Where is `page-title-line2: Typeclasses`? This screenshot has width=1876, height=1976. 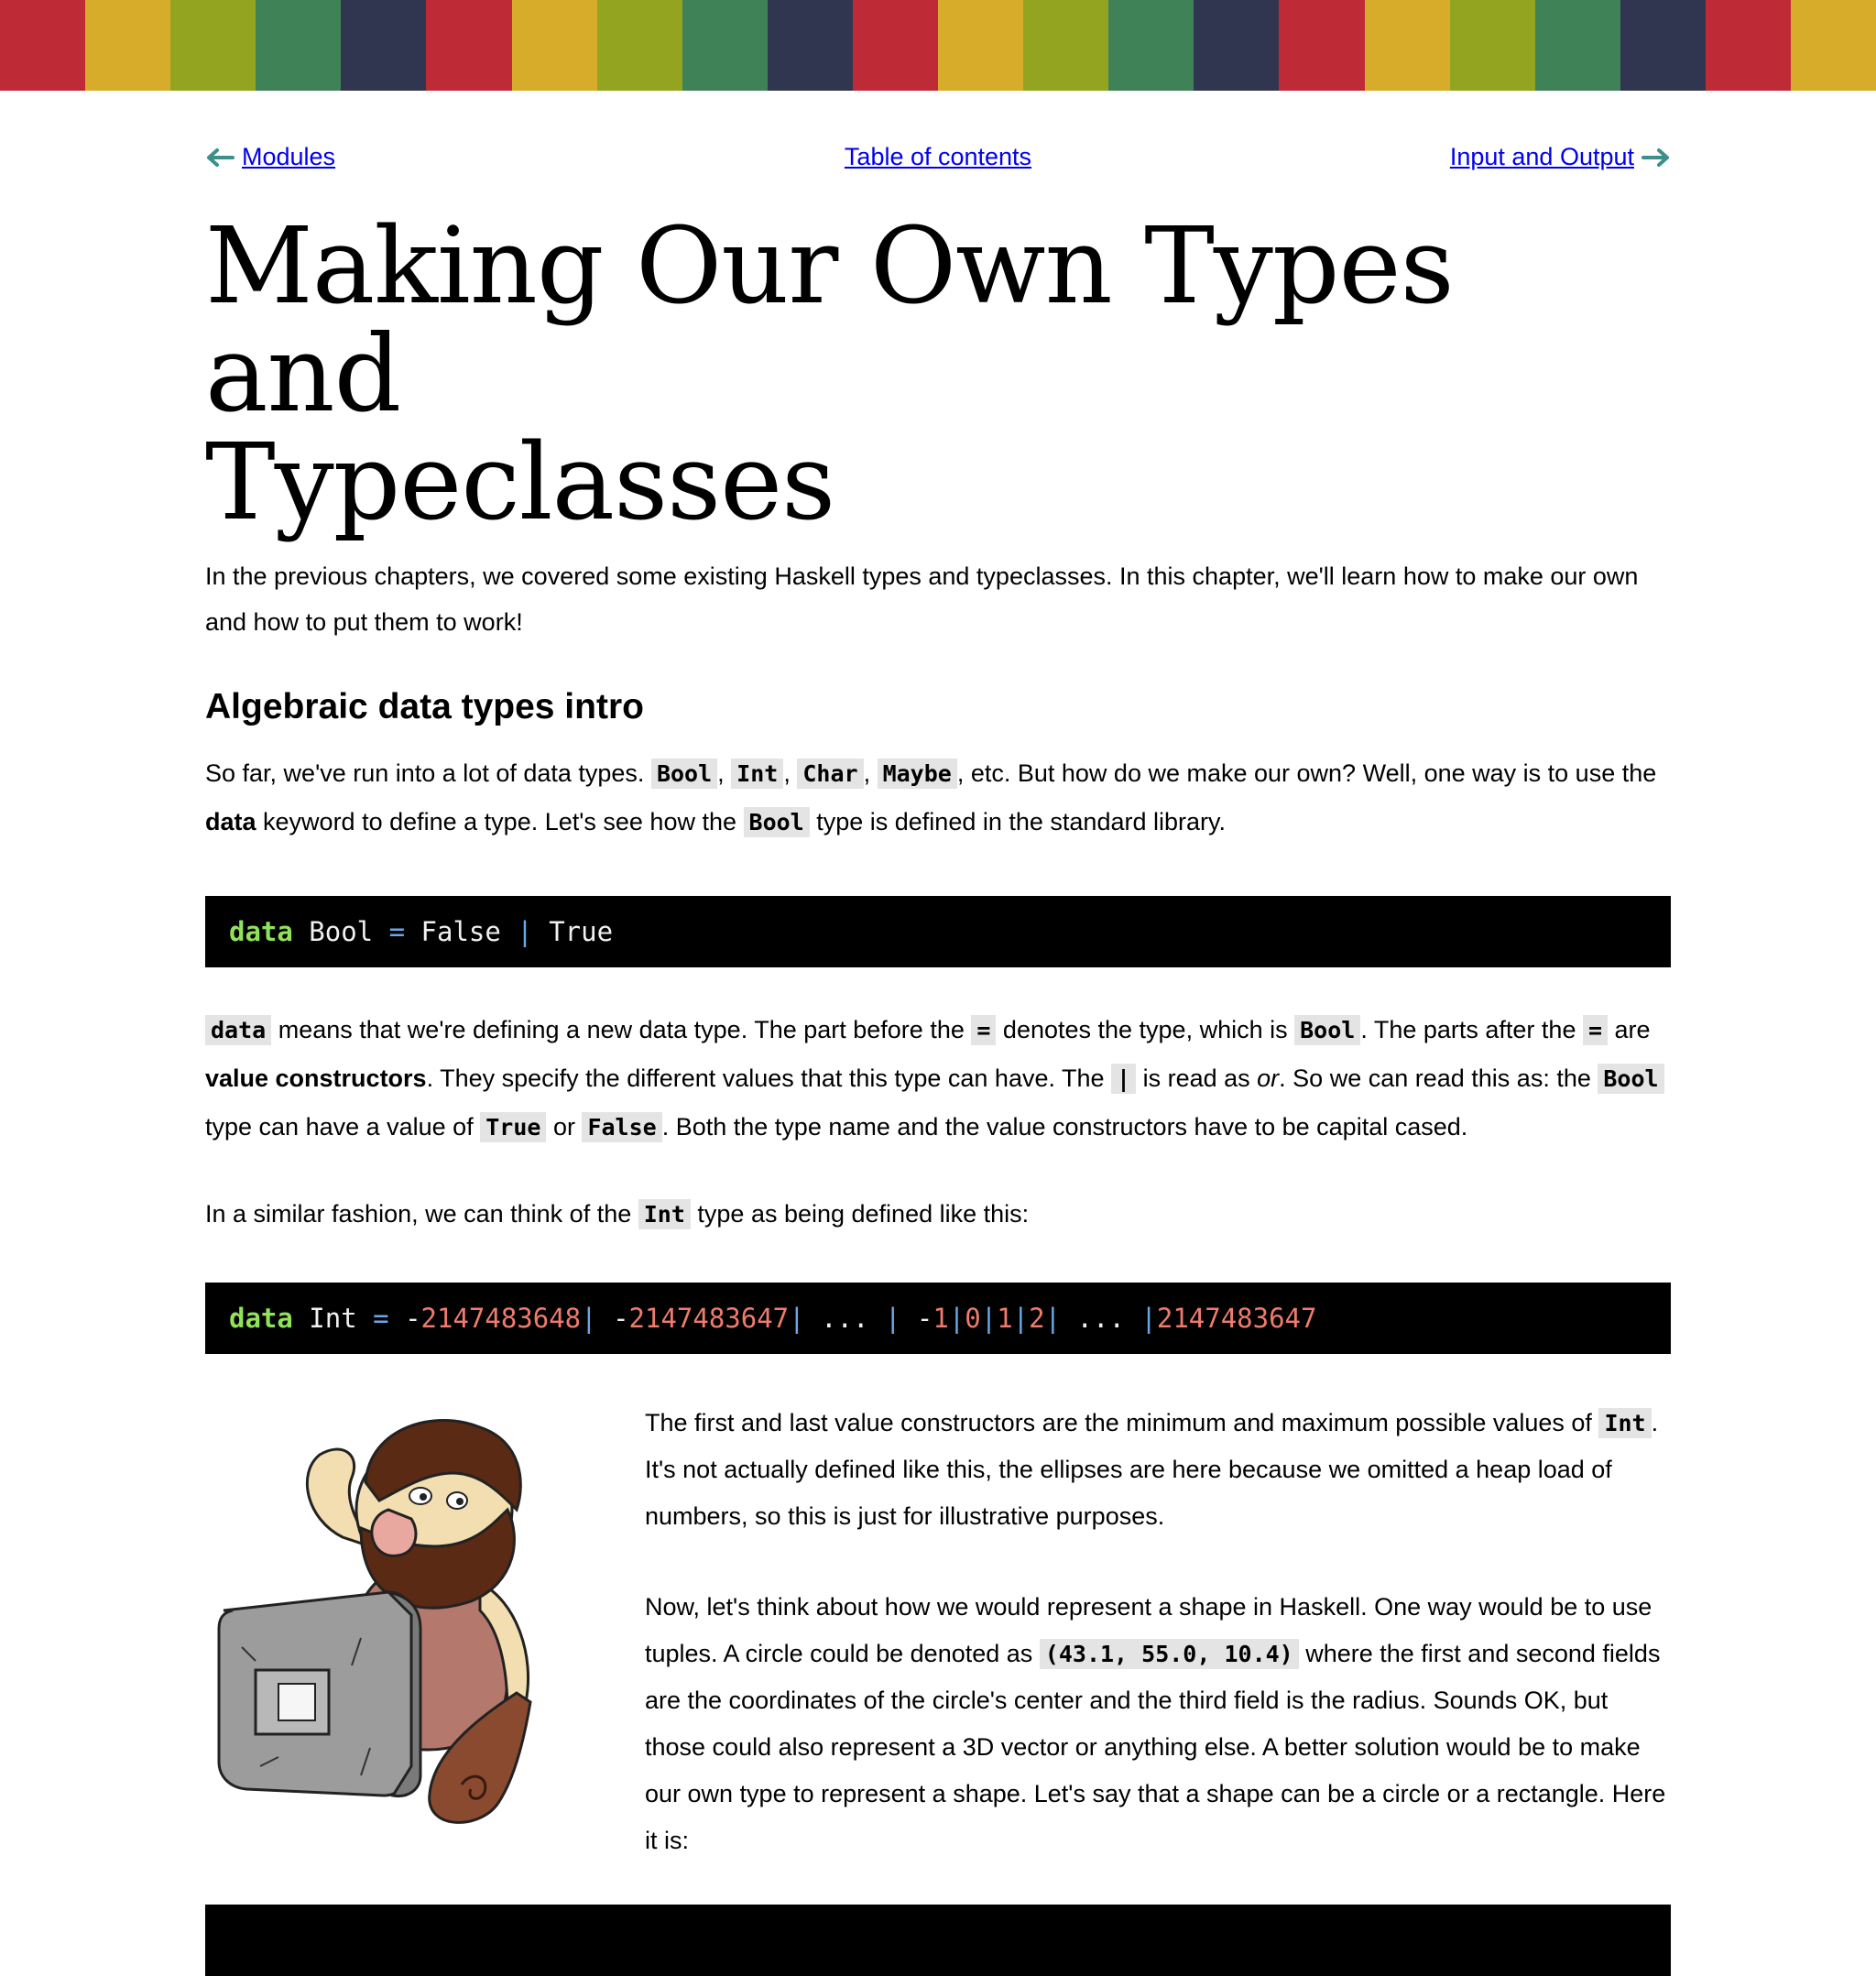
page-title-line2: Typeclasses is located at coordinates (520, 482).